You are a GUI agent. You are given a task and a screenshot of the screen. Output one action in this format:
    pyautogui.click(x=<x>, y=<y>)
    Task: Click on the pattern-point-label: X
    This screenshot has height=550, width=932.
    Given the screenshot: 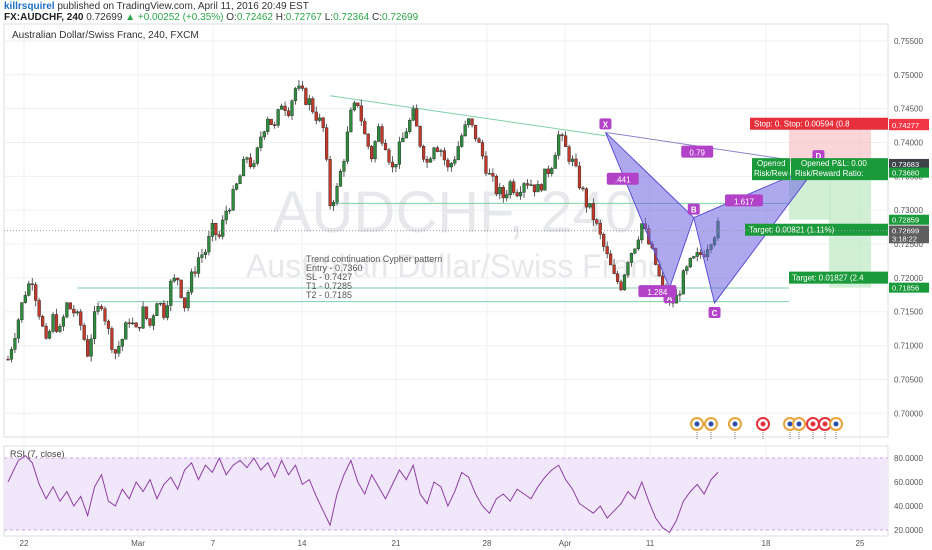 What is the action you would take?
    pyautogui.click(x=606, y=124)
    